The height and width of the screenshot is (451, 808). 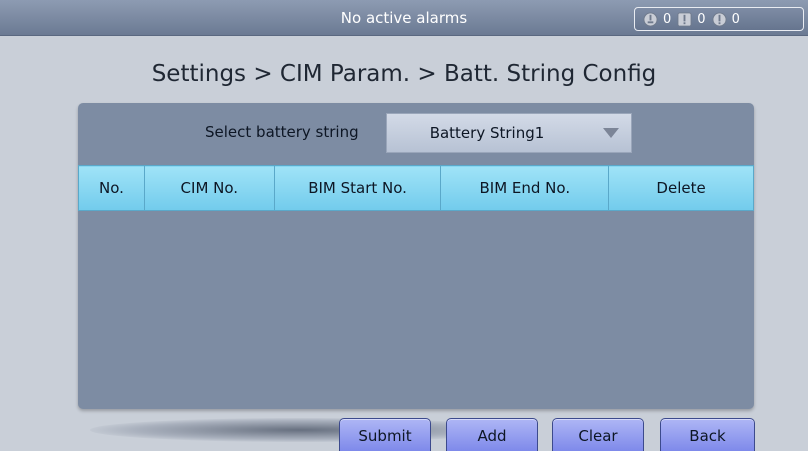 I want to click on alarm-counter-panel: 0 0 0, so click(x=719, y=19).